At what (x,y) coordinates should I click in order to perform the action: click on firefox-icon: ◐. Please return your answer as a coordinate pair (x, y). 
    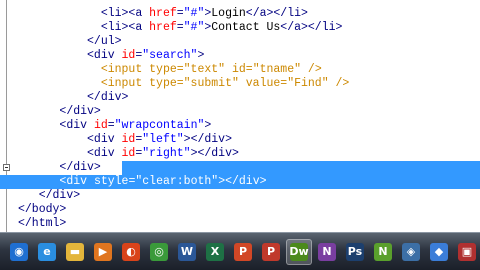
    Looking at the image, I should click on (131, 252).